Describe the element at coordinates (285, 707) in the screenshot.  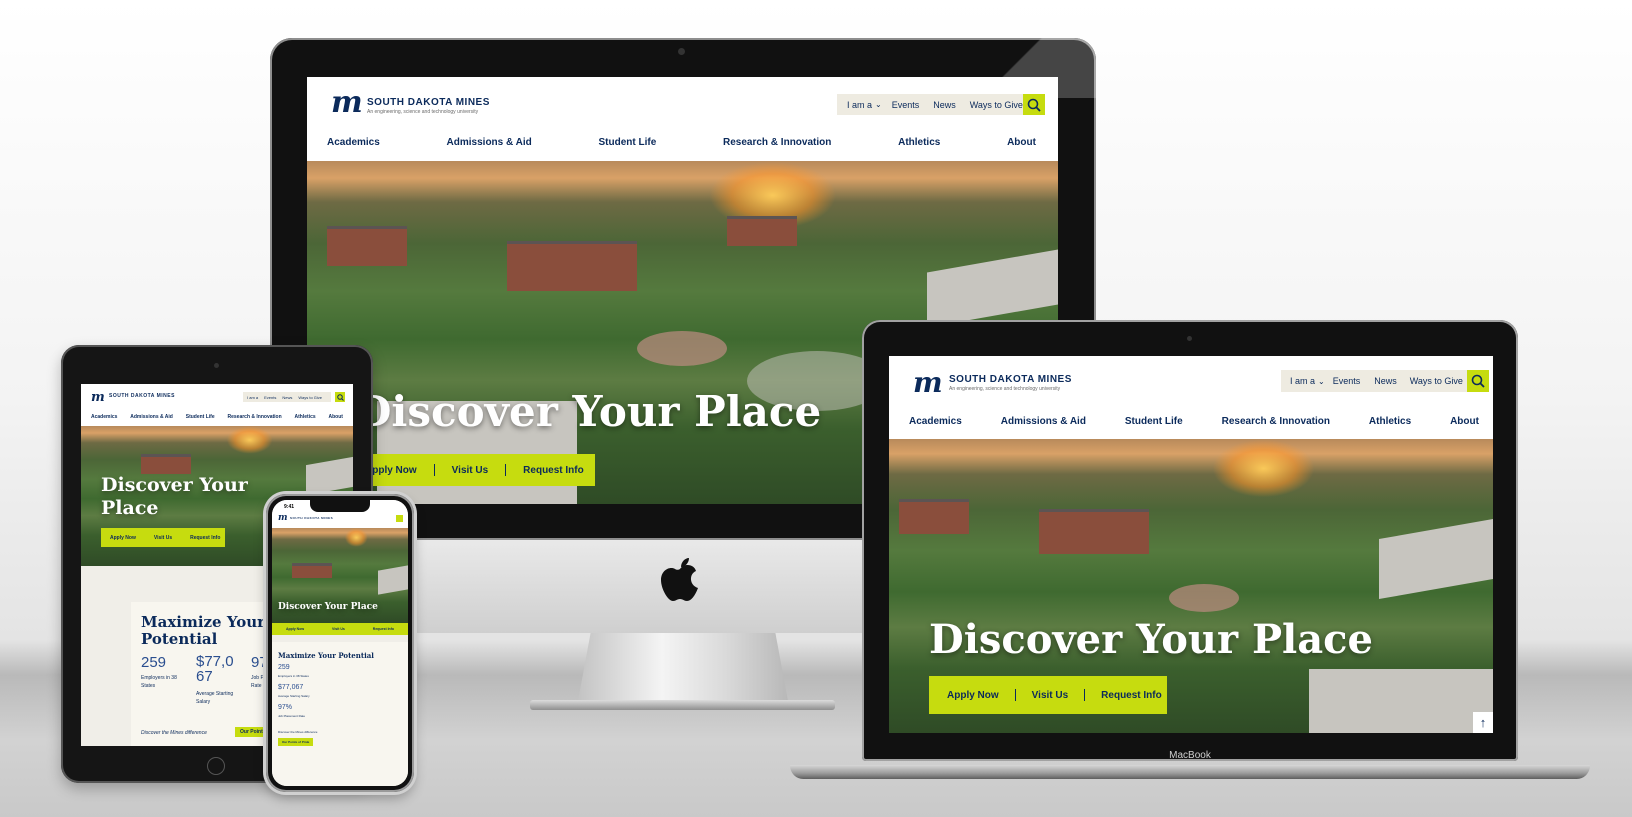
I see `stat-value: 97%` at that location.